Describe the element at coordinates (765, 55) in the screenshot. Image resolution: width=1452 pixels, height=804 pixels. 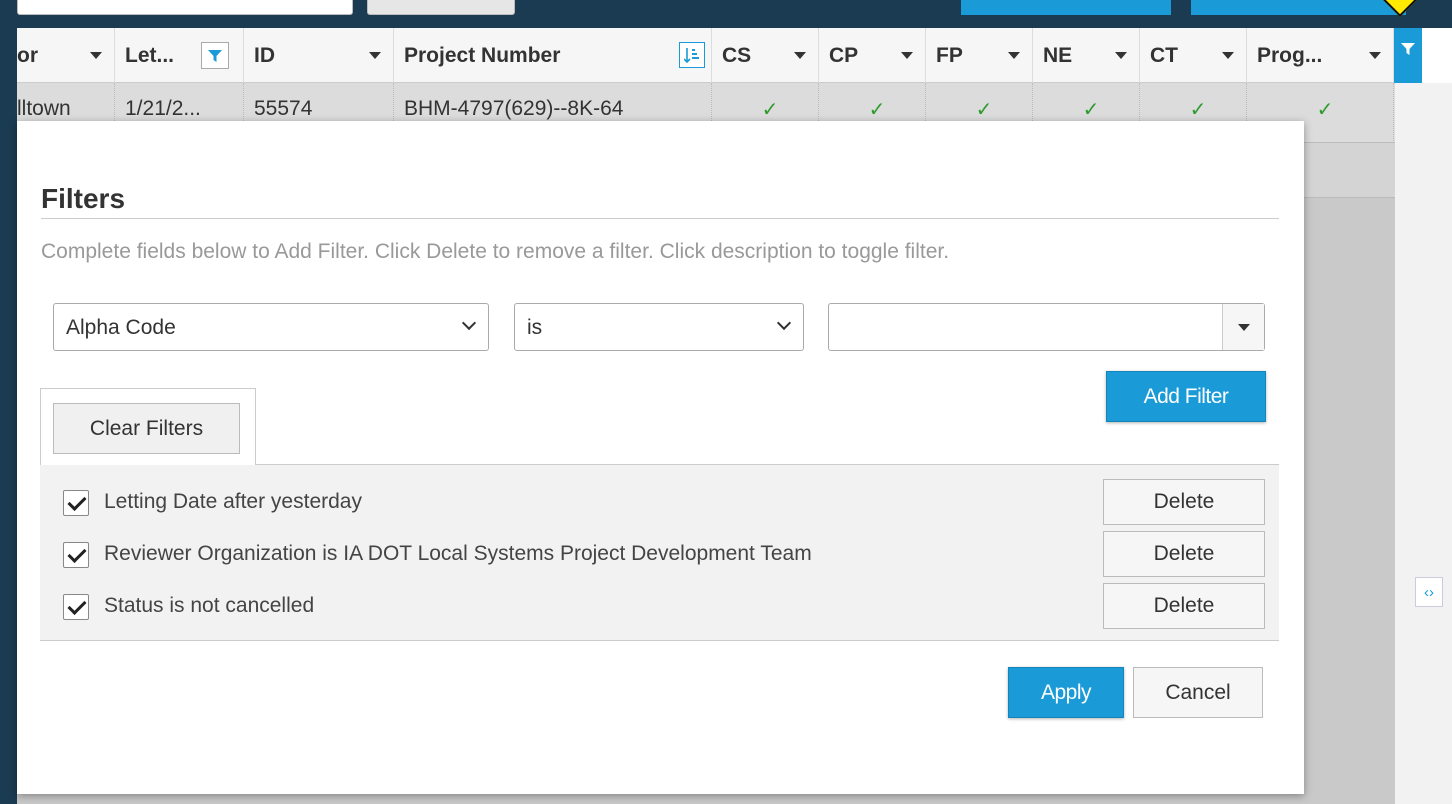
I see `column-header-cs: CS` at that location.